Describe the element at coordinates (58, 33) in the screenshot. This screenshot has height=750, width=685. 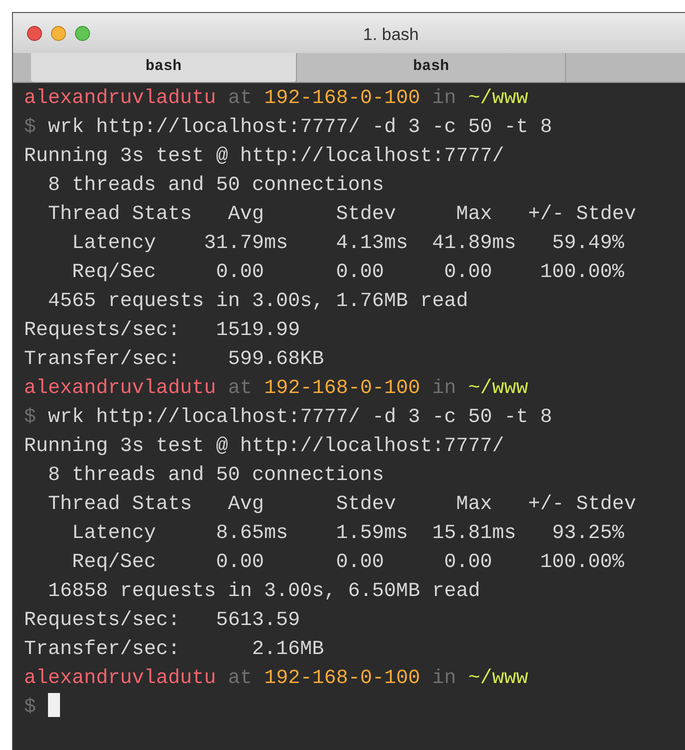
I see `minimize-icon` at that location.